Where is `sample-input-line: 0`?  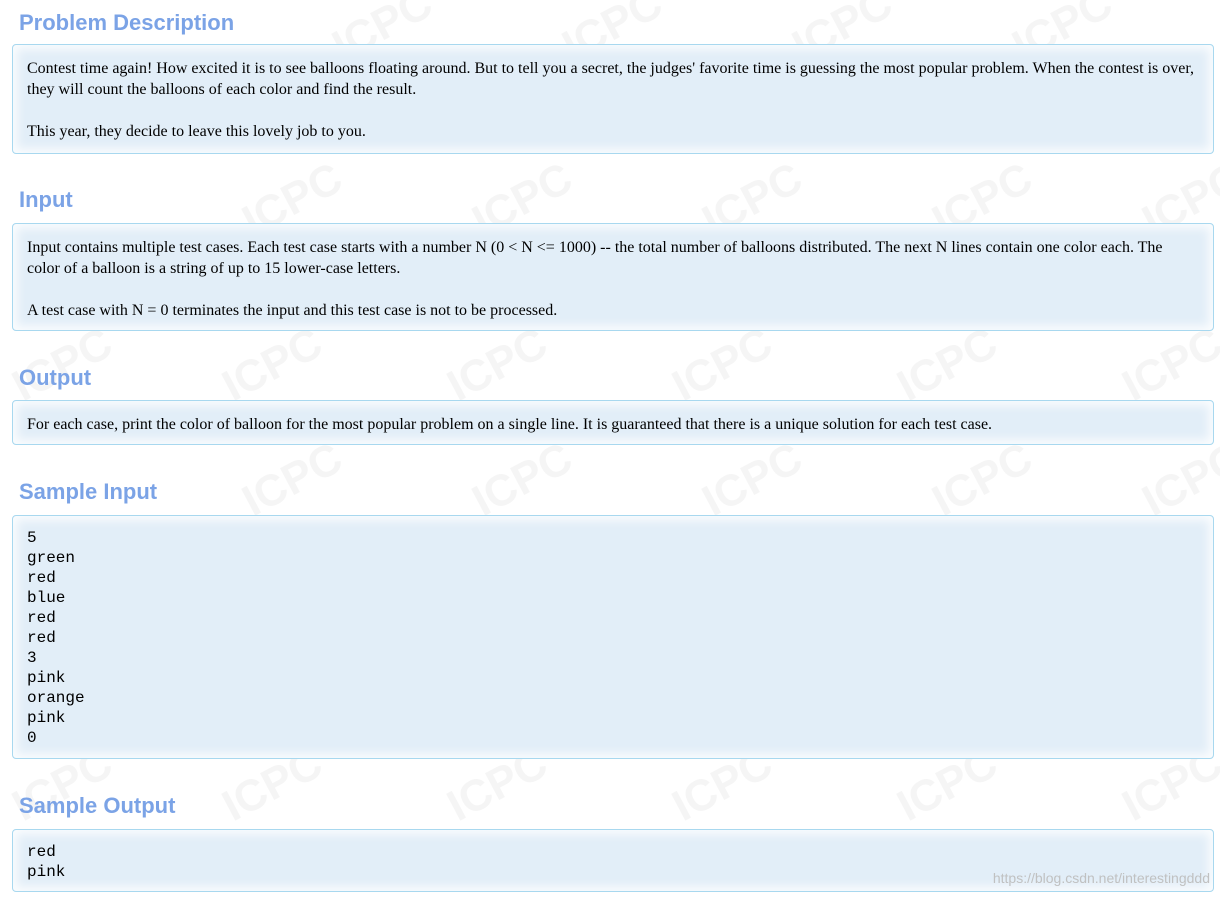 sample-input-line: 0 is located at coordinates (32, 738).